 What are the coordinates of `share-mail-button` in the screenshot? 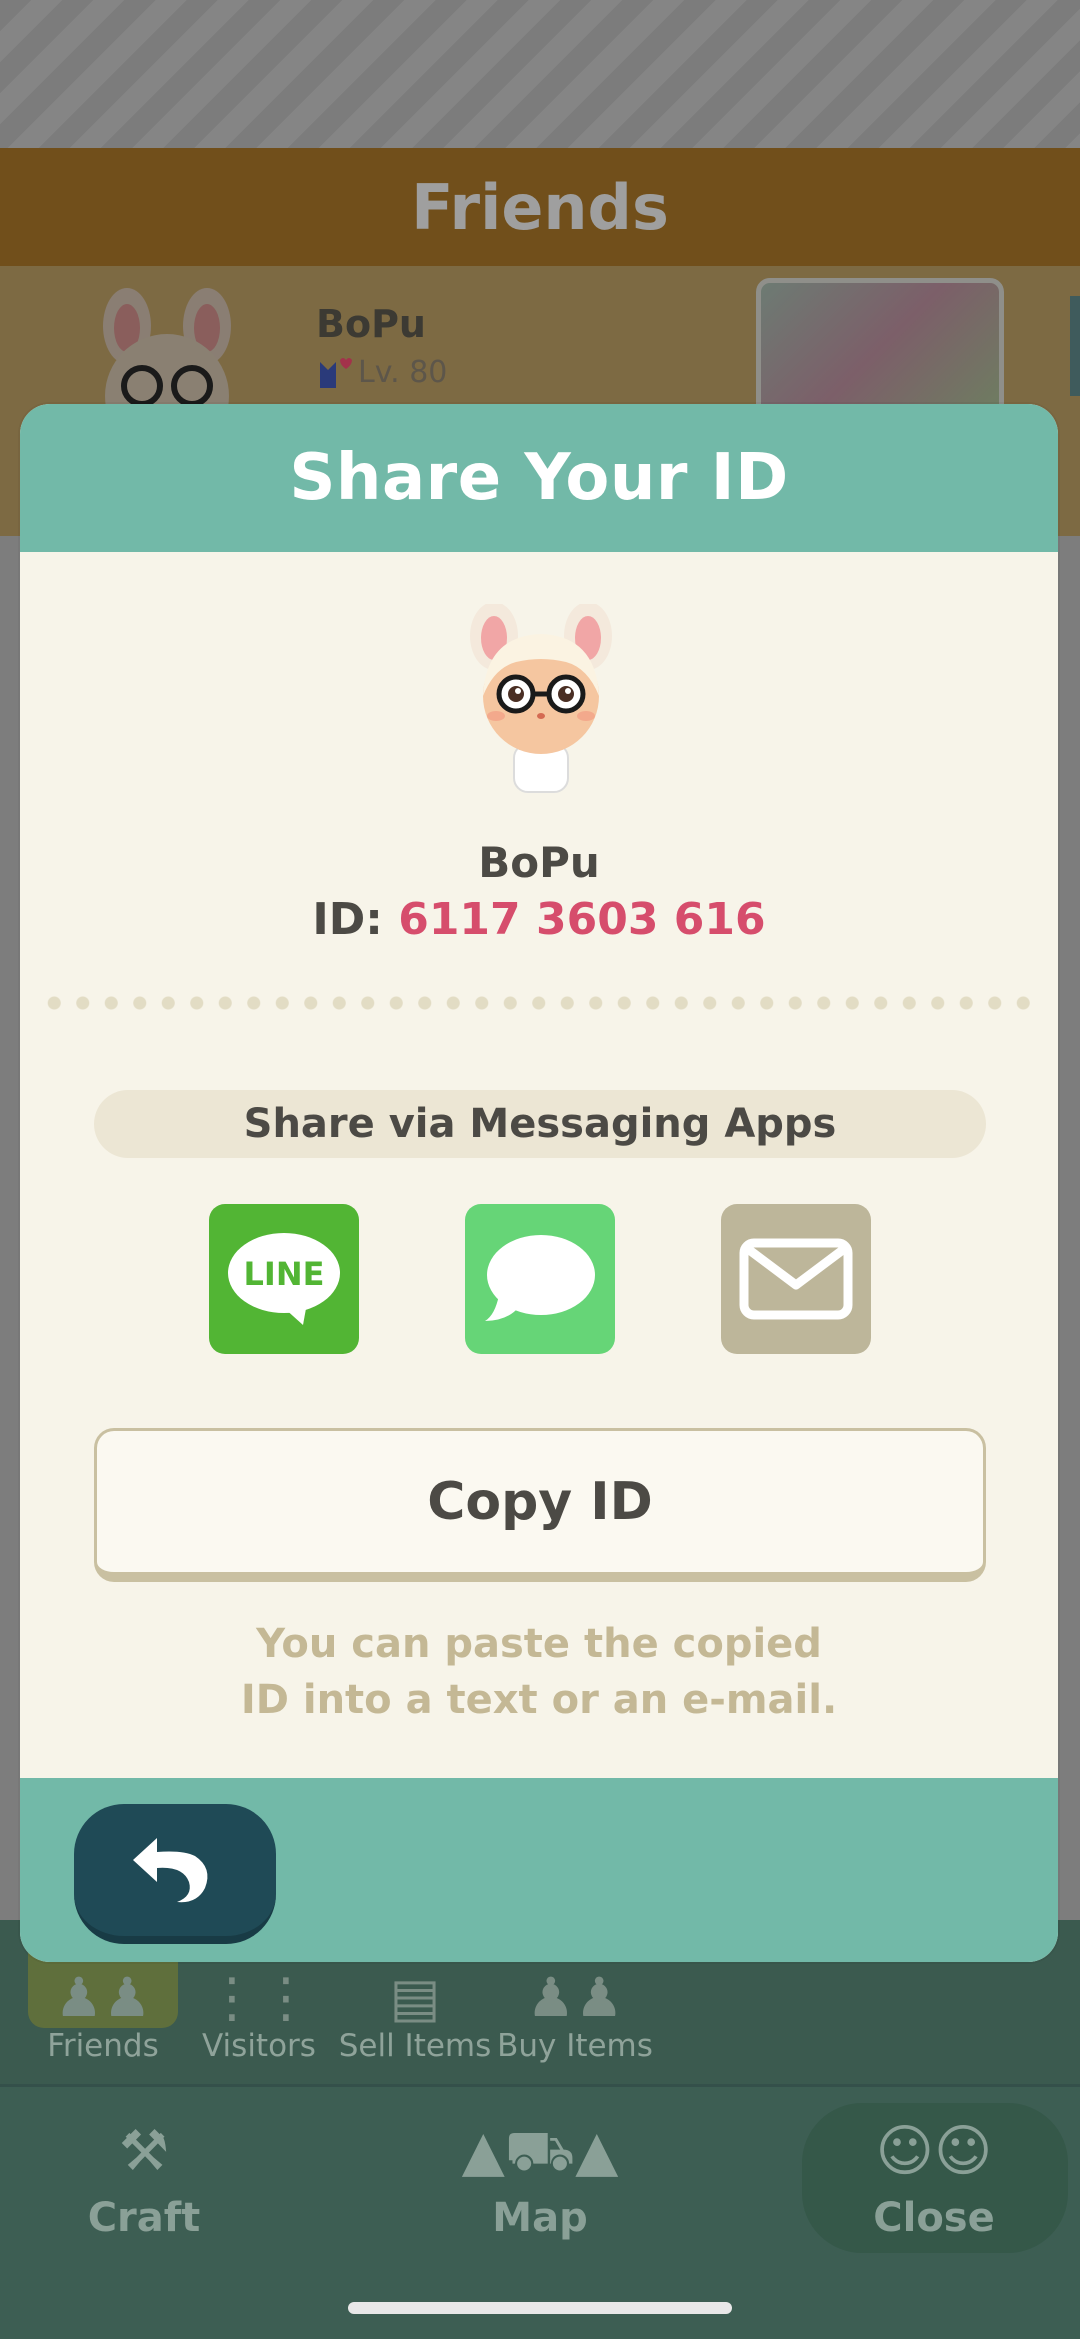 It's located at (796, 1279).